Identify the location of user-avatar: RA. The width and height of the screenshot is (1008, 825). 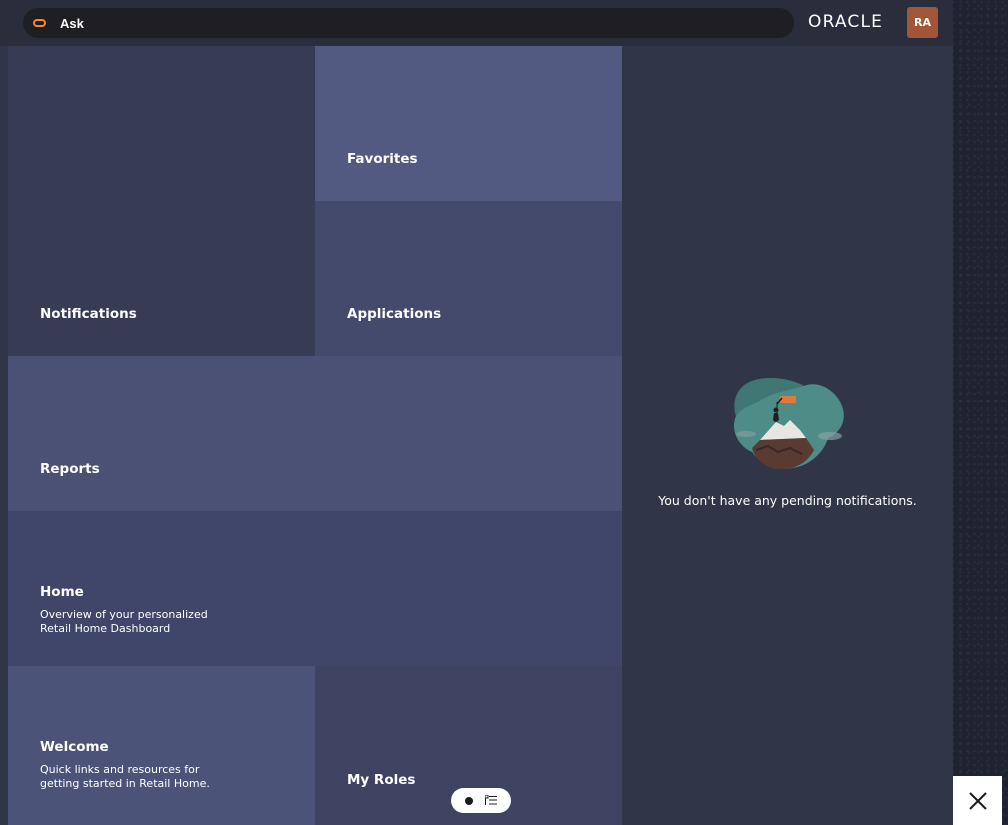
(922, 22).